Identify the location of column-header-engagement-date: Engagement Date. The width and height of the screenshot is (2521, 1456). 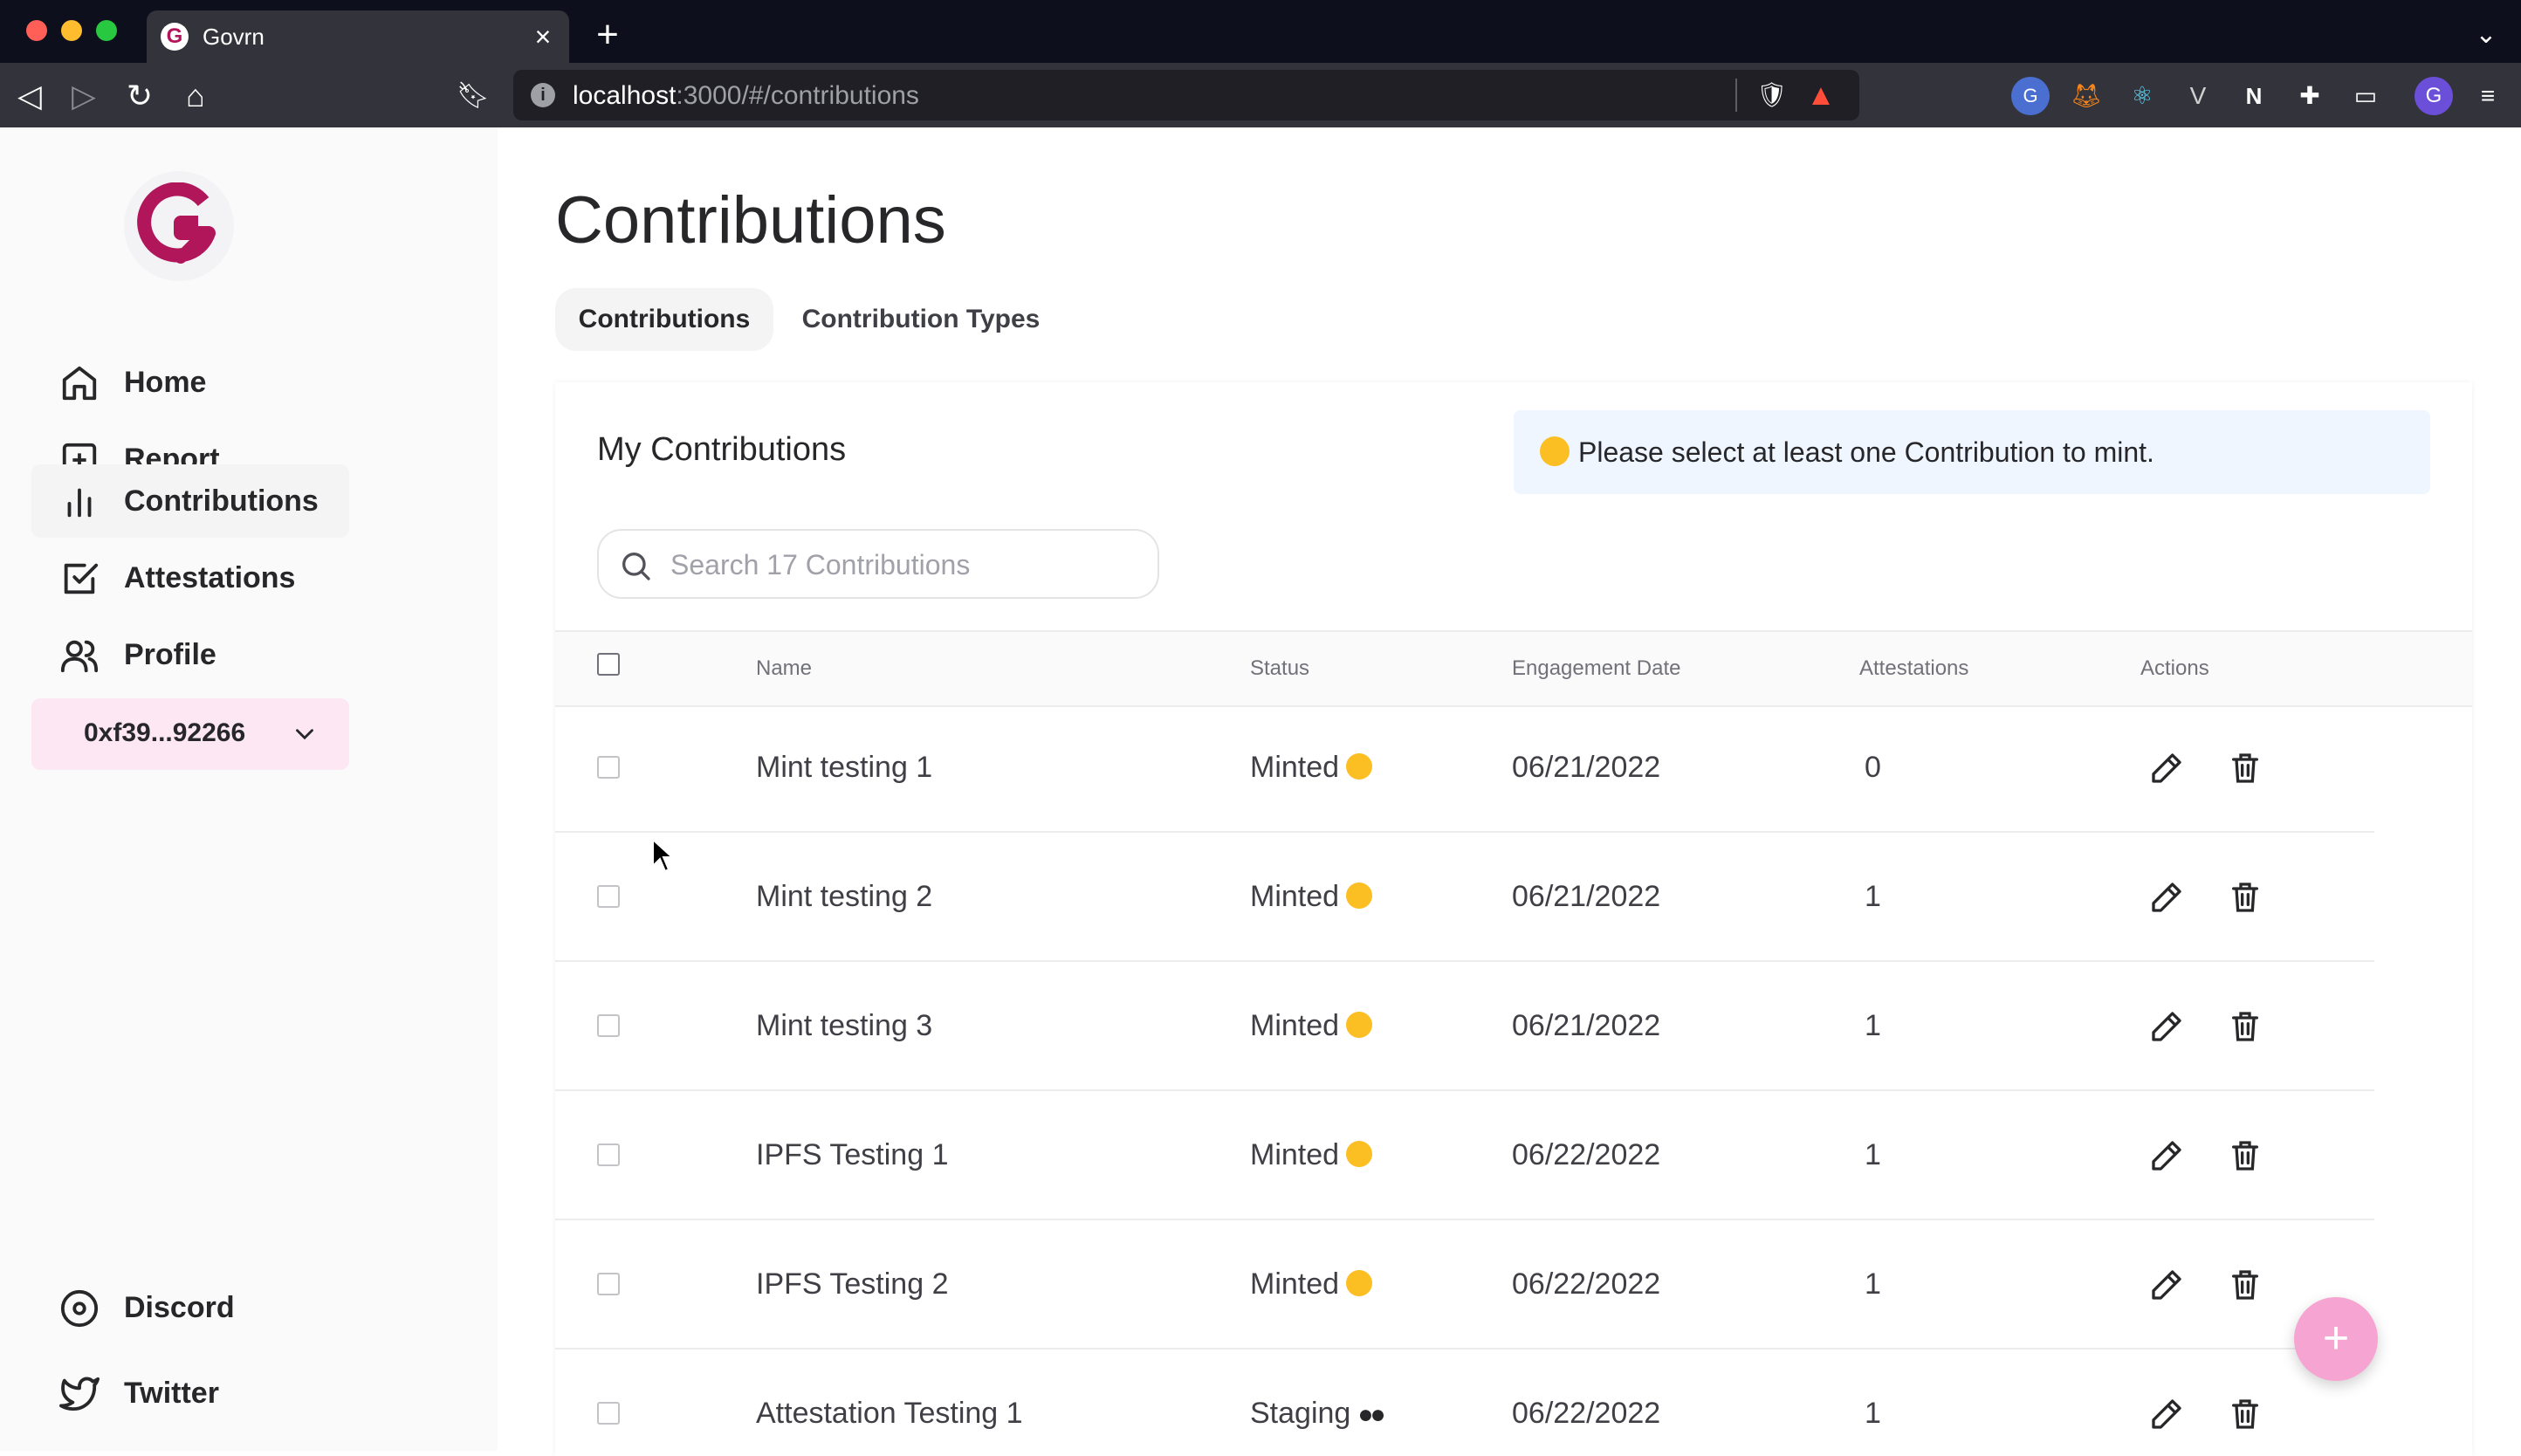
(1596, 669).